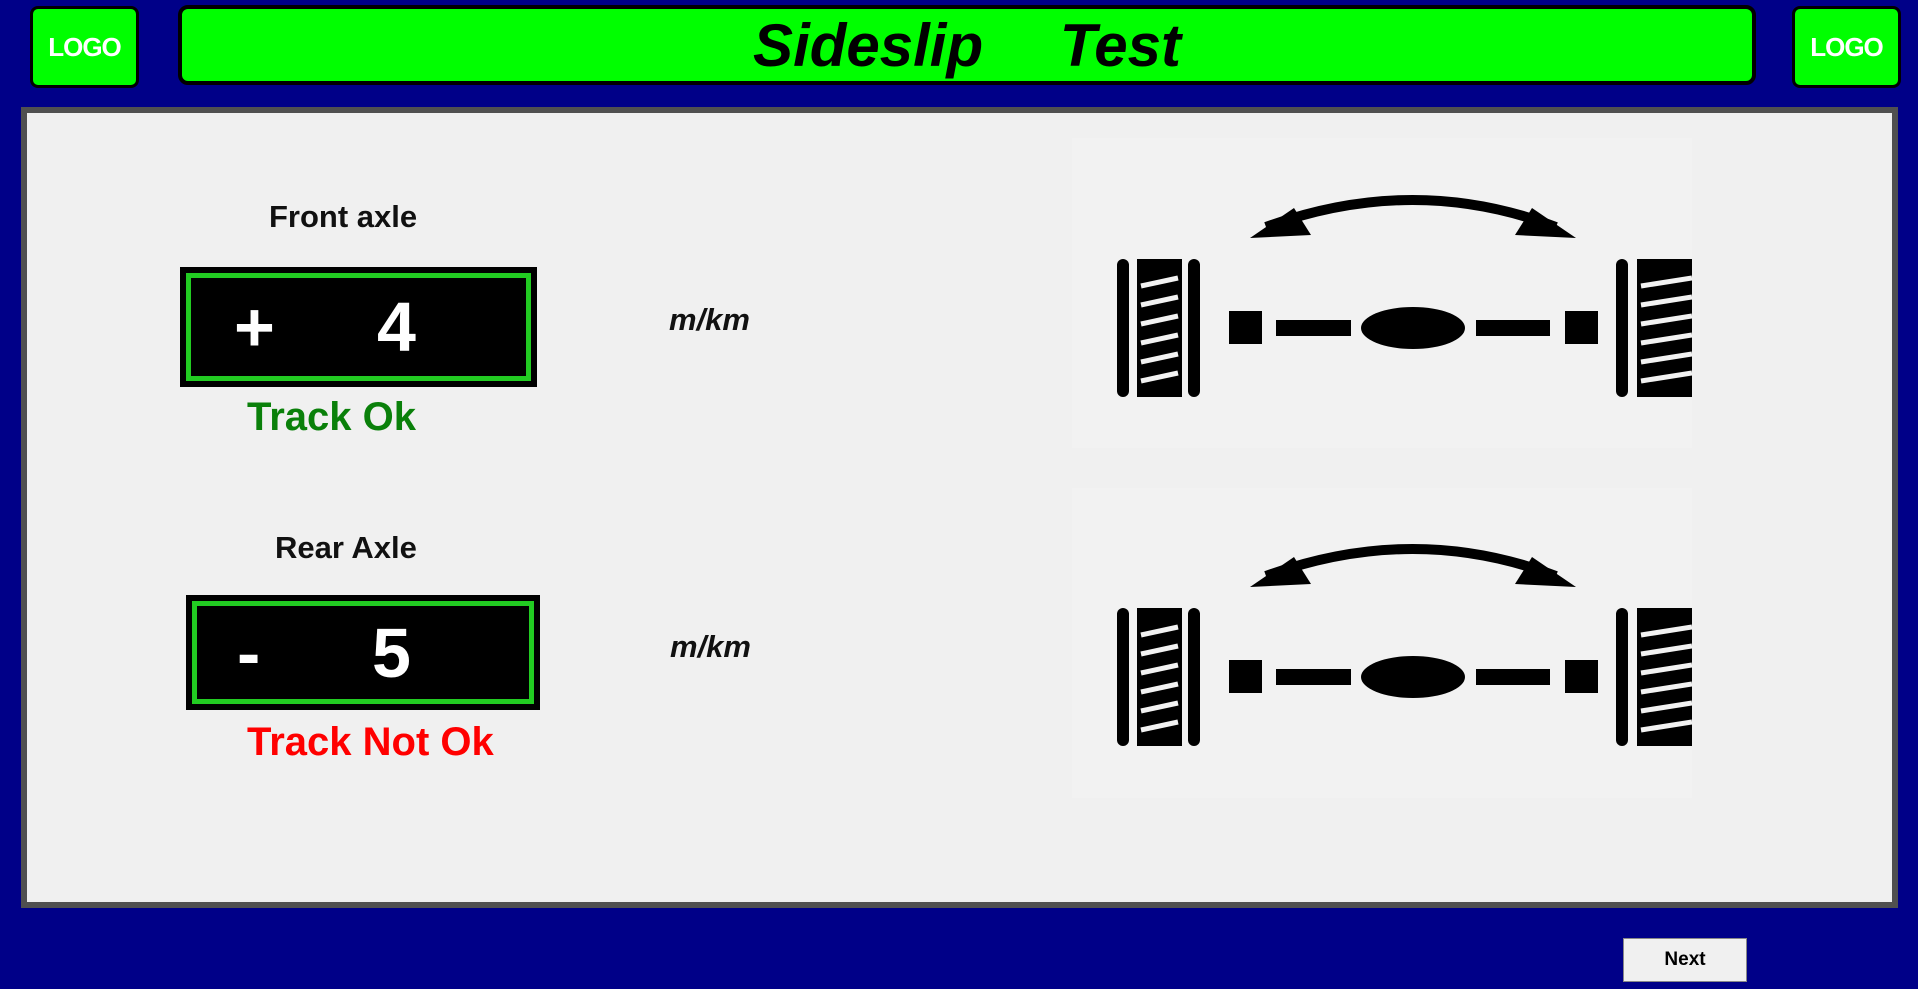  Describe the element at coordinates (332, 417) in the screenshot. I see `front-axle-status: Track Ok` at that location.